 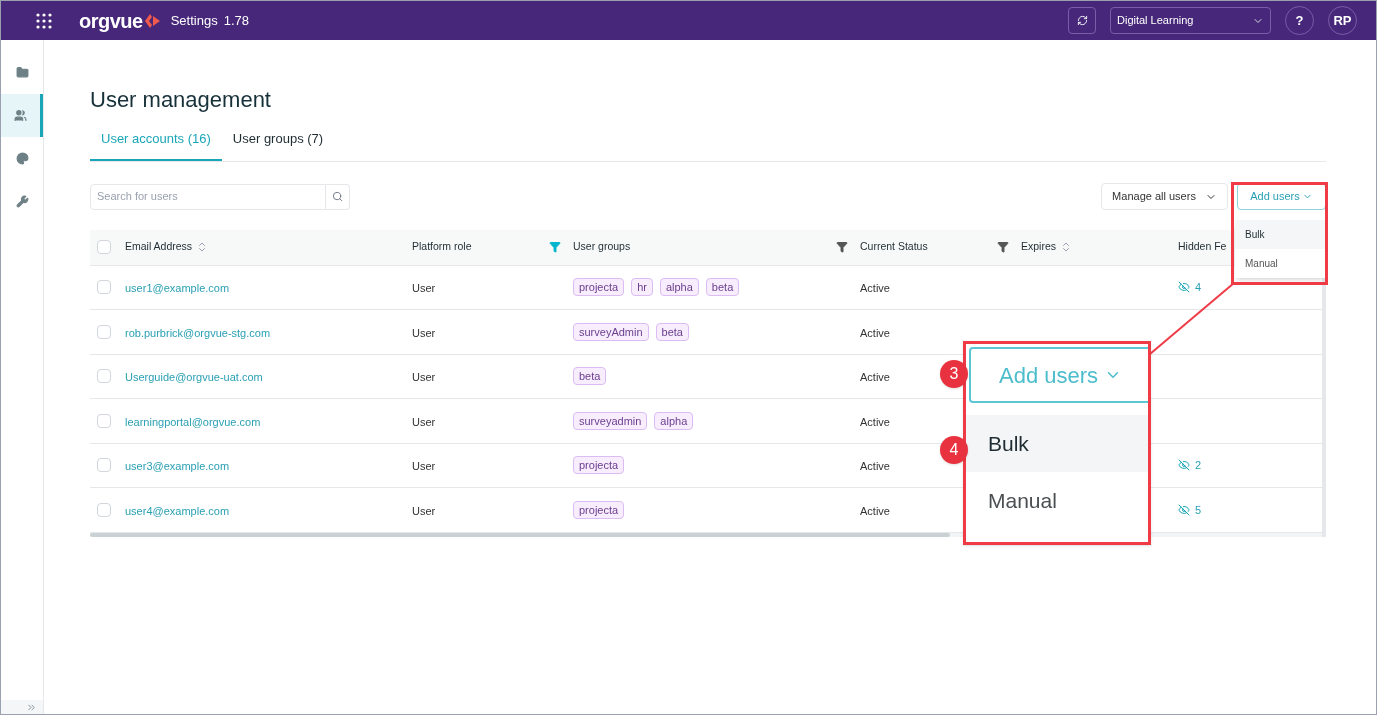 I want to click on section-title: Settings, so click(x=194, y=20).